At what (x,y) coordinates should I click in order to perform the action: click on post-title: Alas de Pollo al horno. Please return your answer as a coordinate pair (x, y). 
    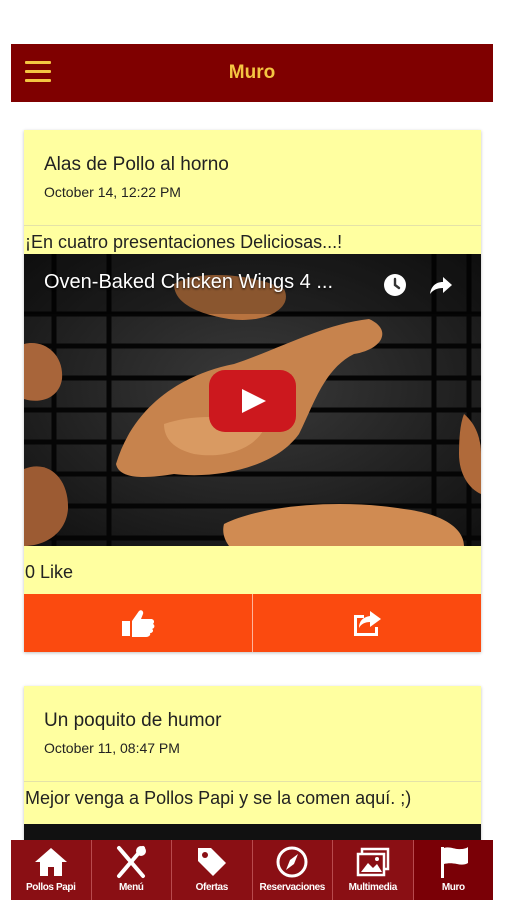
    Looking at the image, I should click on (136, 164).